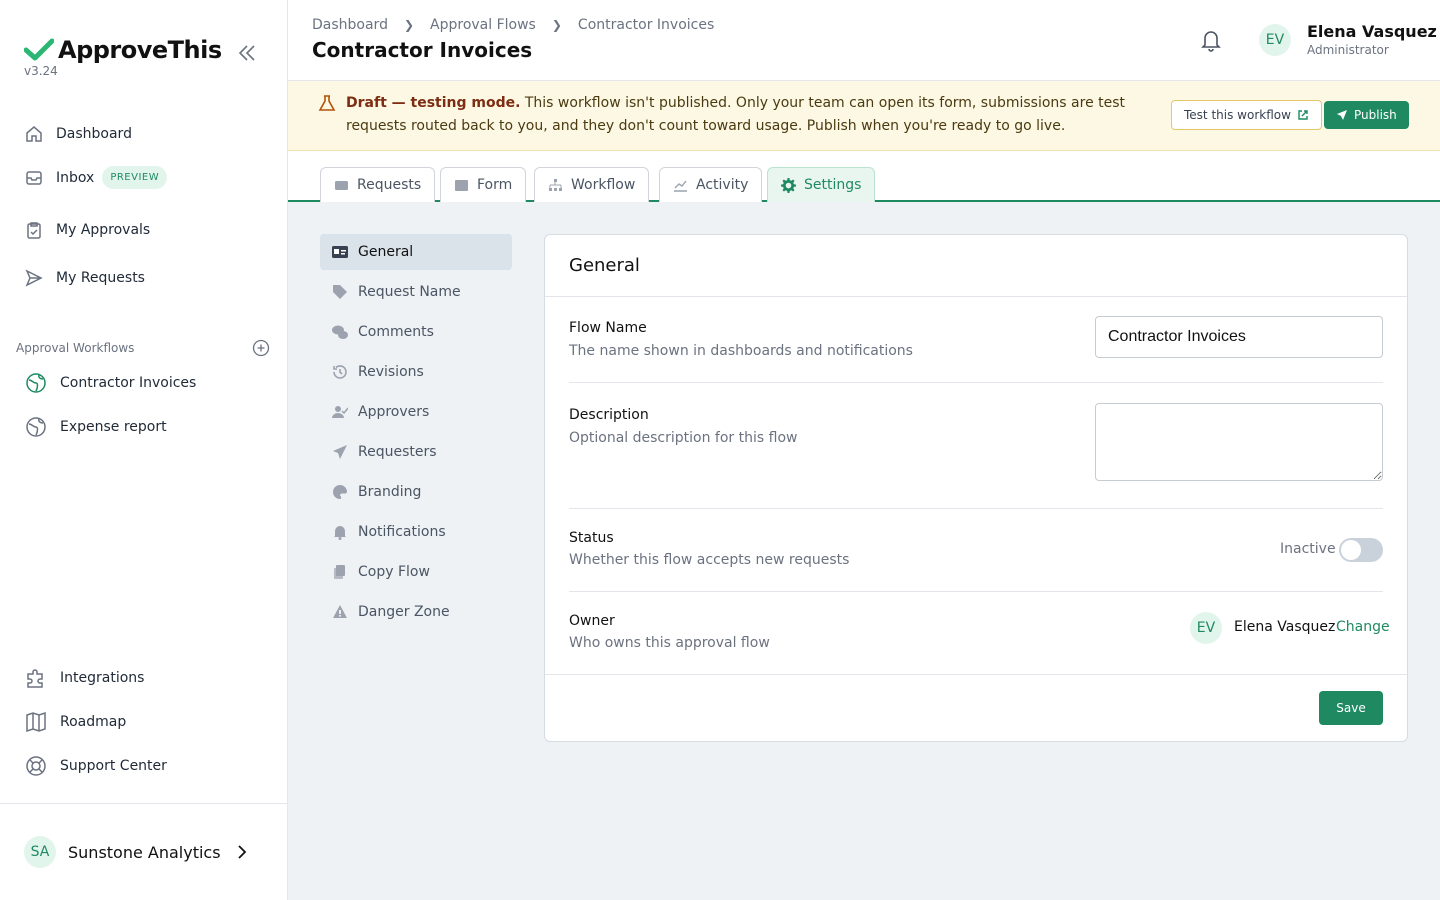  I want to click on owner-name: Elena Vasquez, so click(1285, 627).